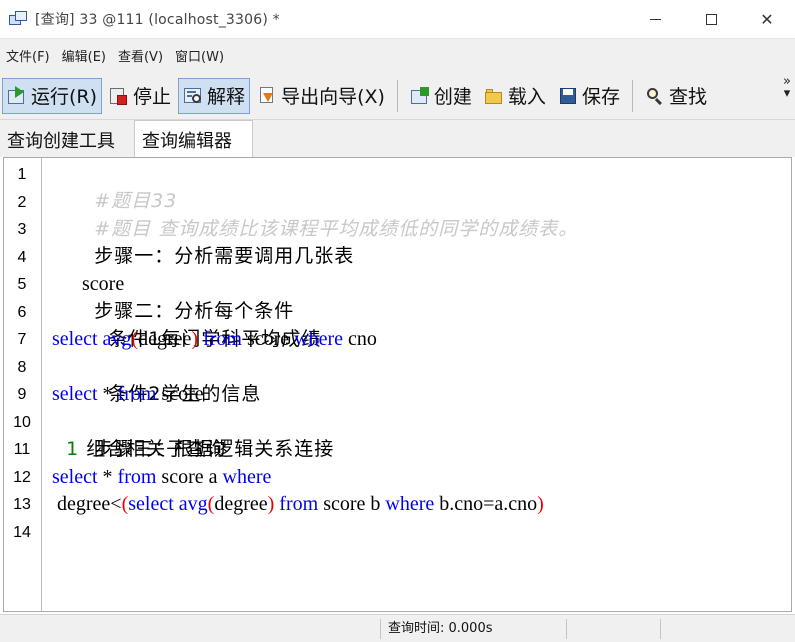 The width and height of the screenshot is (795, 642). I want to click on window-title: [查询] 33 @111 (localhost_3306) *, so click(157, 20).